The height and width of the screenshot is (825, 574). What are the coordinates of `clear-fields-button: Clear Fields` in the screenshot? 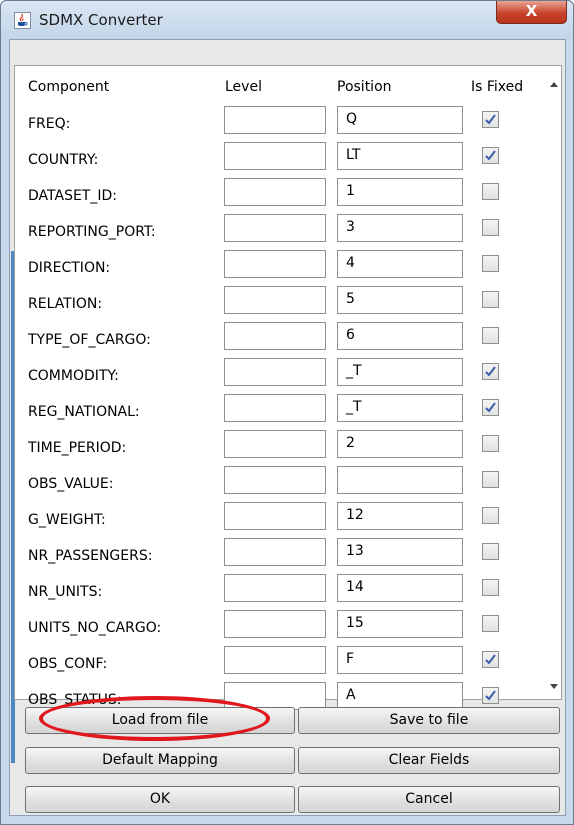 It's located at (429, 760).